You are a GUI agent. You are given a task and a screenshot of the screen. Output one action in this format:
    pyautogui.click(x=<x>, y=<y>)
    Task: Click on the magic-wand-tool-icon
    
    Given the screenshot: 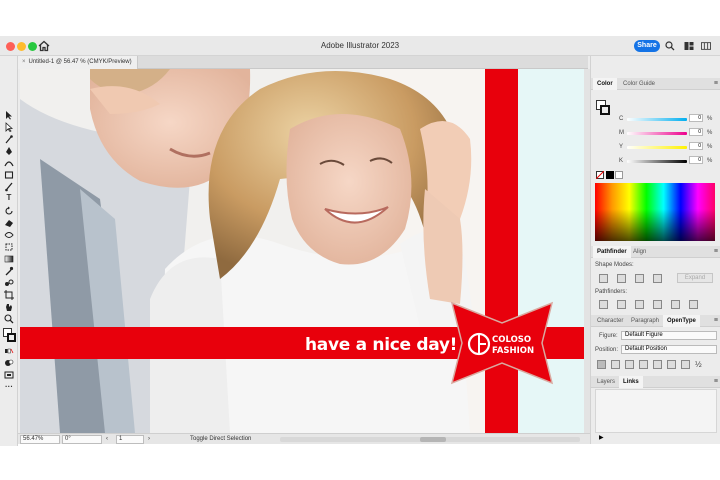 What is the action you would take?
    pyautogui.click(x=9, y=139)
    